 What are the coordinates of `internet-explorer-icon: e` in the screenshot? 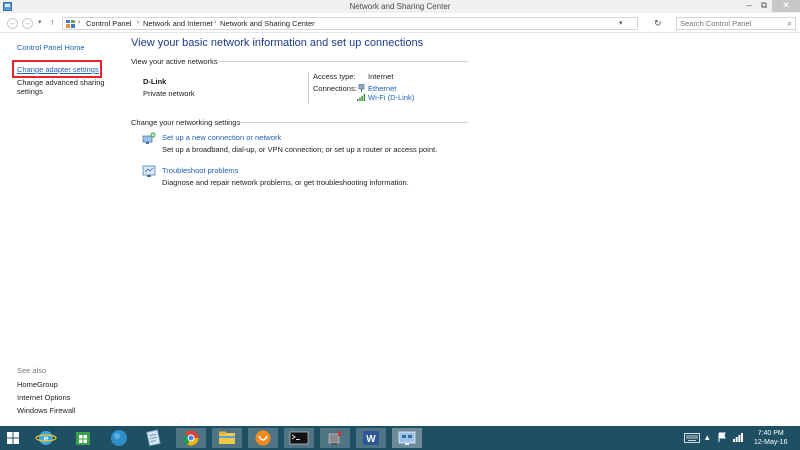 It's located at (48, 438).